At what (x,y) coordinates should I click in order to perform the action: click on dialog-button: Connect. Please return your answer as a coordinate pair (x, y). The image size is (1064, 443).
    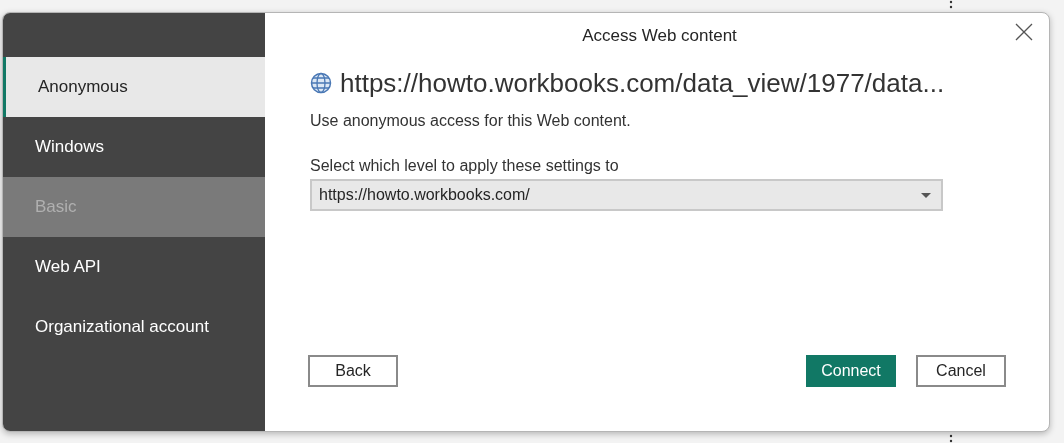
    Looking at the image, I should click on (851, 371).